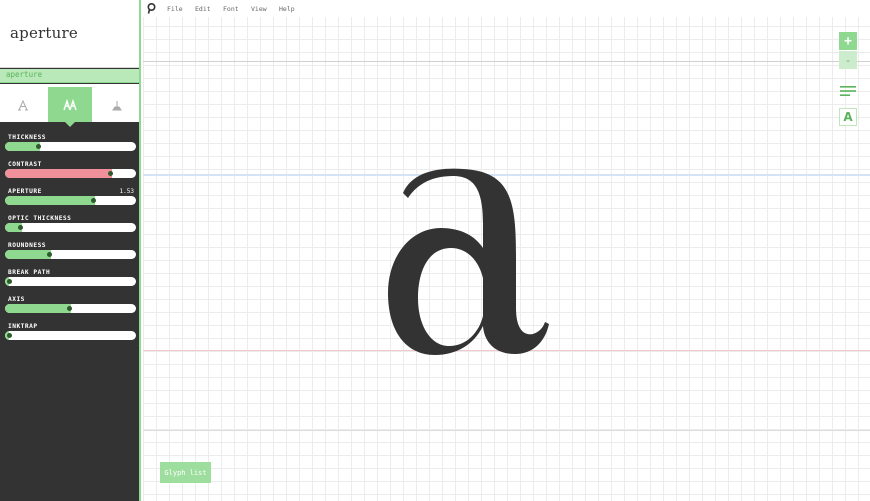 This screenshot has width=870, height=501. What do you see at coordinates (25, 191) in the screenshot?
I see `param-label: APERTURE` at bounding box center [25, 191].